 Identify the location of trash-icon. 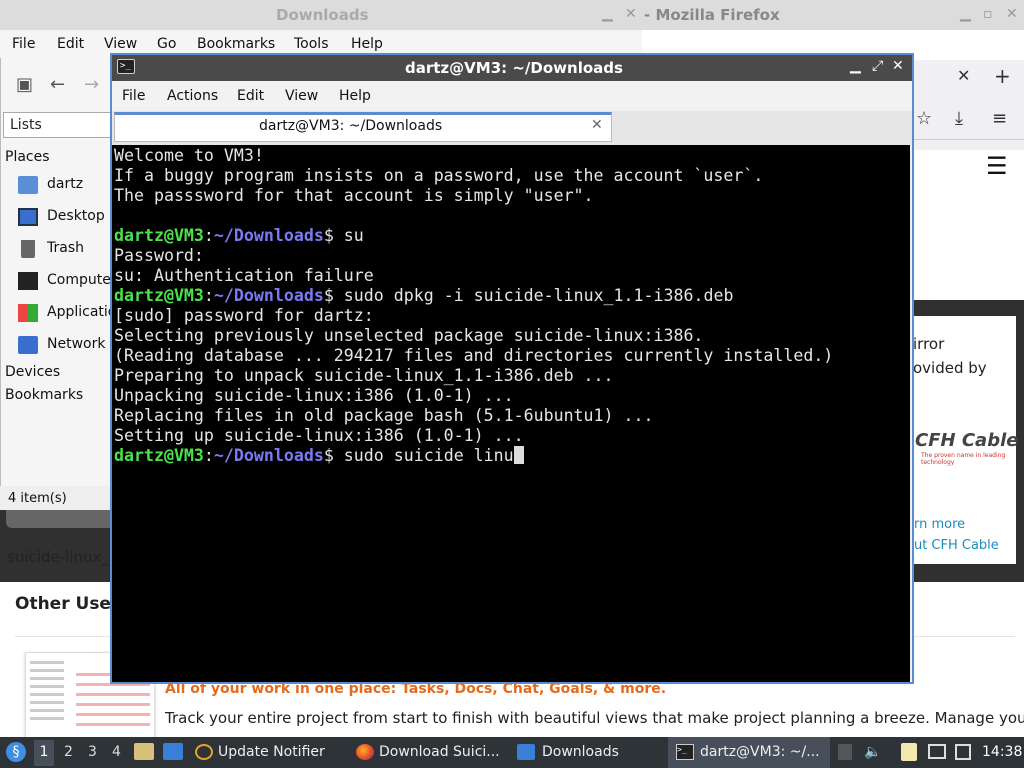
(28, 249).